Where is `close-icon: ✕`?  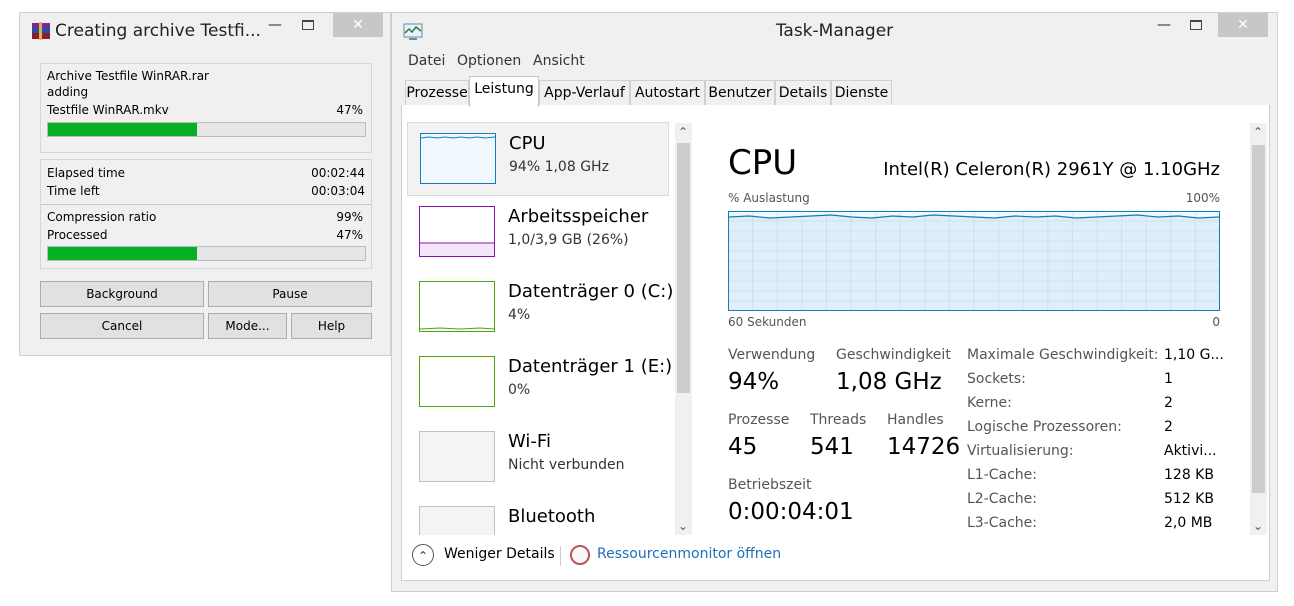 close-icon: ✕ is located at coordinates (1243, 25).